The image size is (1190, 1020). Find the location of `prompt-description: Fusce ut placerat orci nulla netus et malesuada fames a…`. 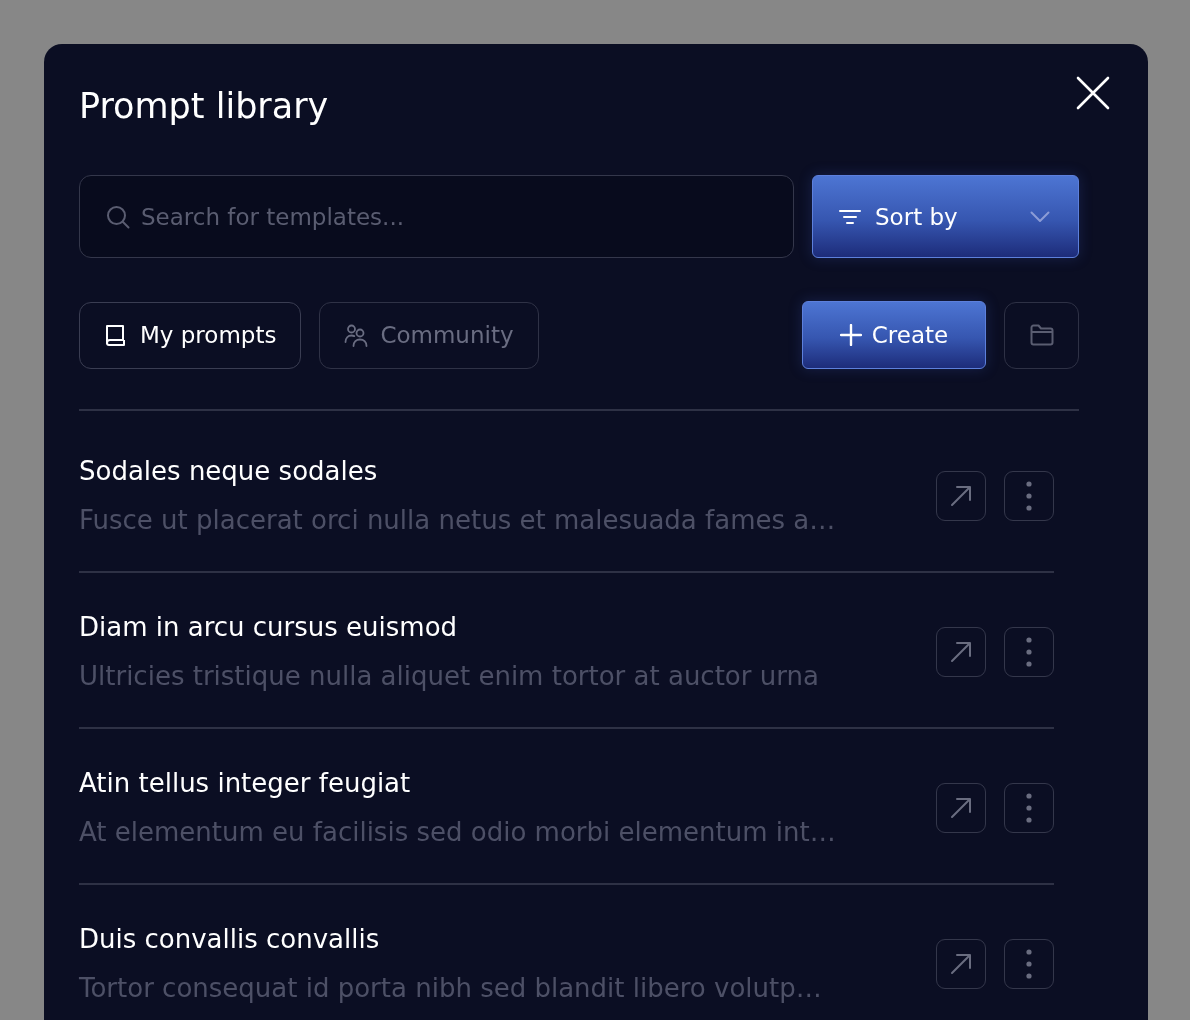

prompt-description: Fusce ut placerat orci nulla netus et malesuada fames a… is located at coordinates (457, 520).